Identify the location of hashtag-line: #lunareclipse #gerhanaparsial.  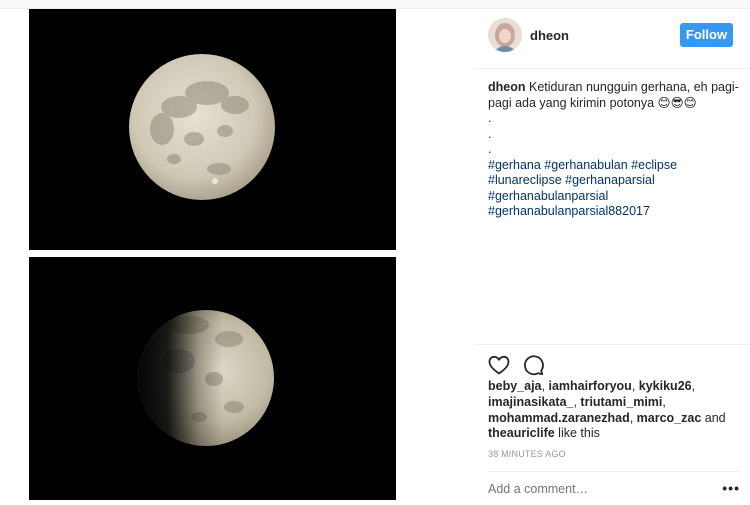
(614, 181).